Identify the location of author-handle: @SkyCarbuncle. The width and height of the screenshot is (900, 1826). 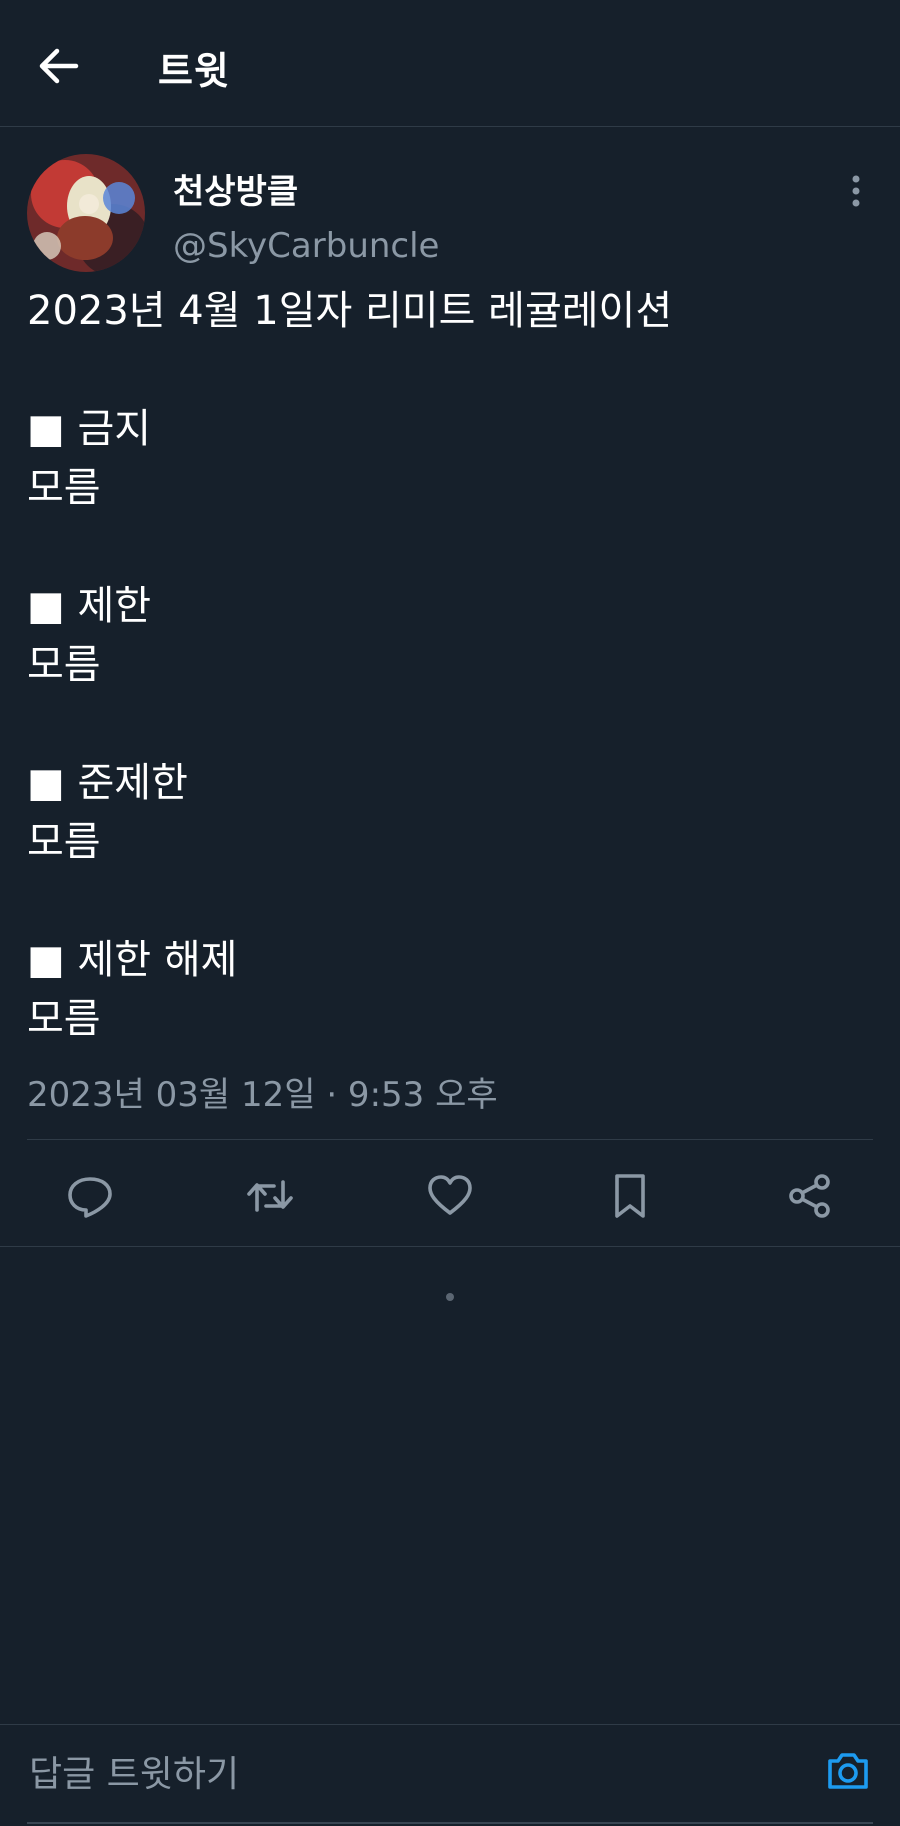
(306, 246).